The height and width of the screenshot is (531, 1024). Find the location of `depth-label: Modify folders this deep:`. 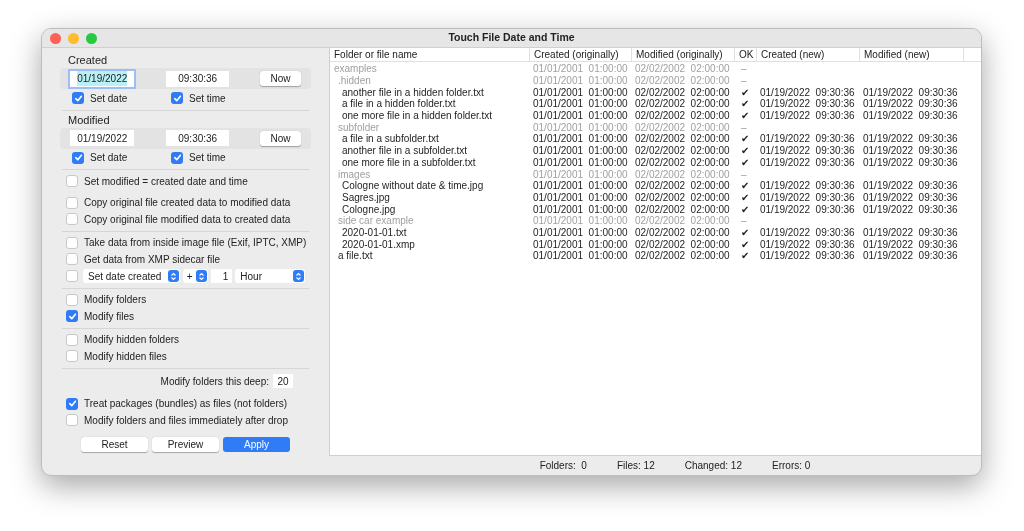

depth-label: Modify folders this deep: is located at coordinates (214, 381).